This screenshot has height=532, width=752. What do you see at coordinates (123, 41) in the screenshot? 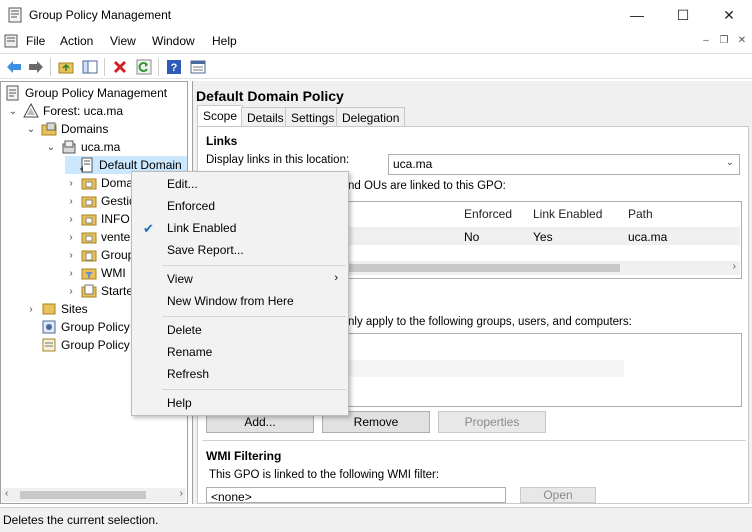
I see `menu-view: View` at bounding box center [123, 41].